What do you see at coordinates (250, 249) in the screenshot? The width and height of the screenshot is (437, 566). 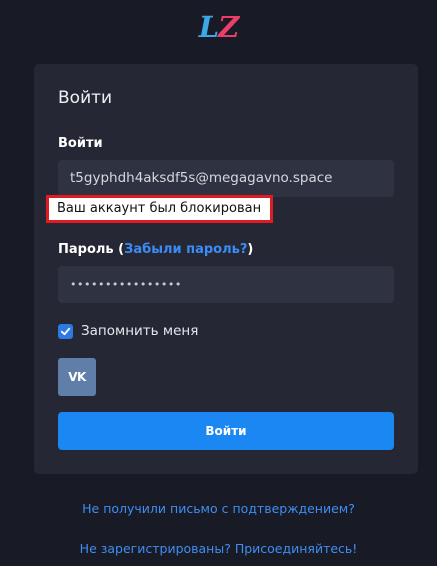 I see `password-label-close: )` at bounding box center [250, 249].